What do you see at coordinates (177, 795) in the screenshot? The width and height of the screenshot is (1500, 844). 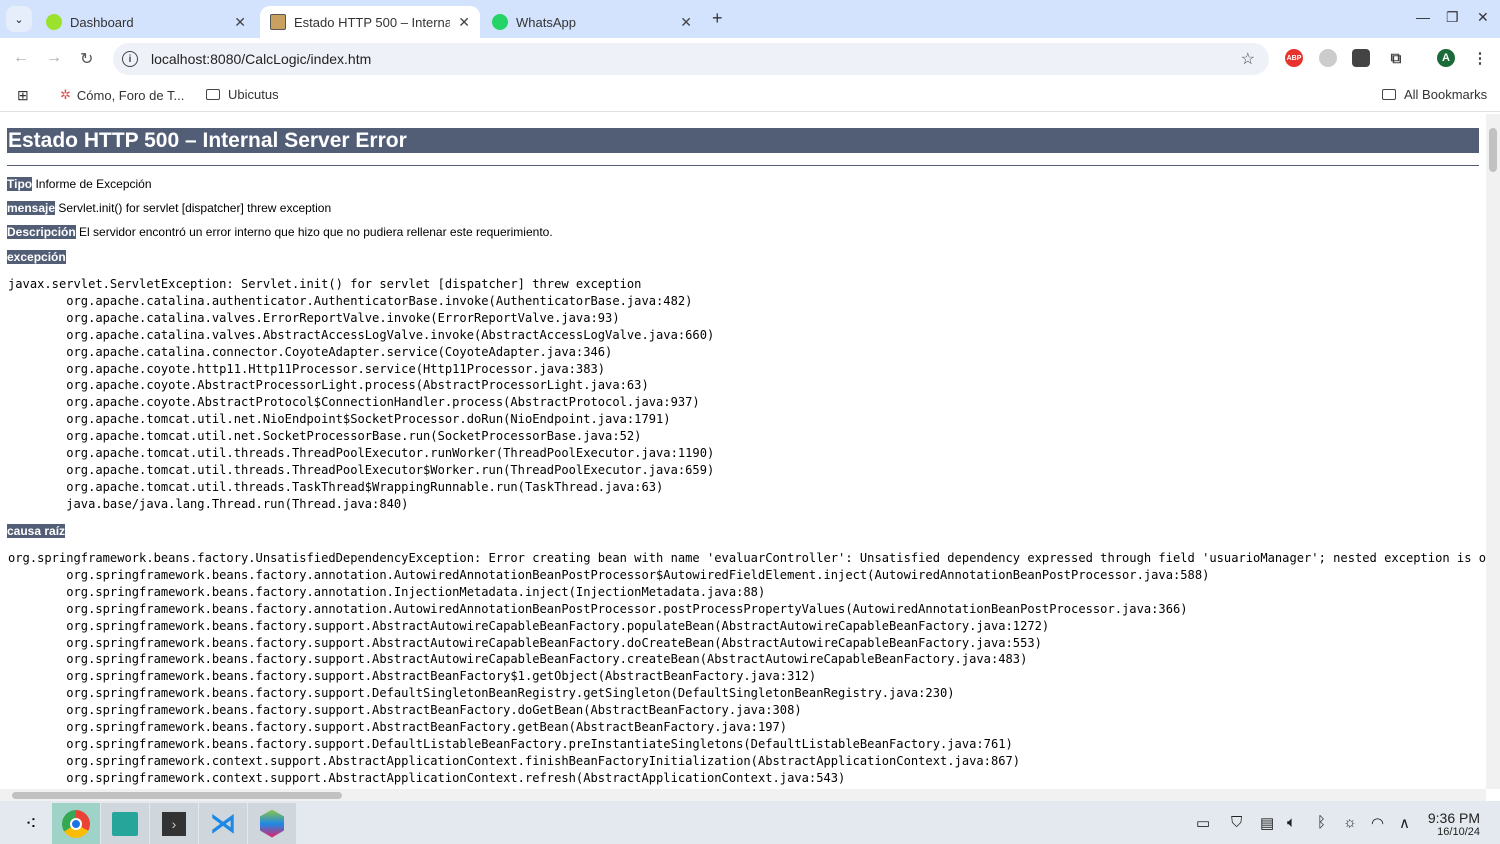 I see `horizontal-scroll-thumb` at bounding box center [177, 795].